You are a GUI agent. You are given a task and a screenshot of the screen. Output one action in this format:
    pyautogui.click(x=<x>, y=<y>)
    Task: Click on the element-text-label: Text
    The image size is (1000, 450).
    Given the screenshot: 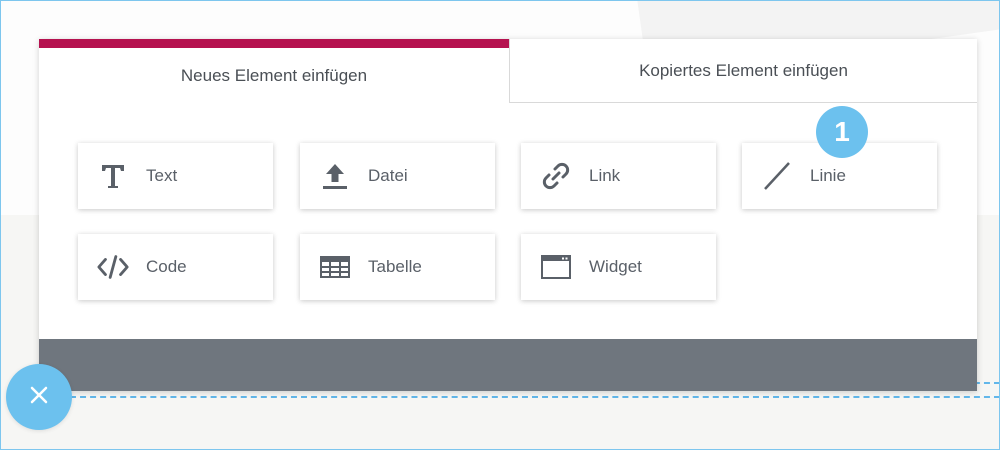 What is the action you would take?
    pyautogui.click(x=162, y=175)
    